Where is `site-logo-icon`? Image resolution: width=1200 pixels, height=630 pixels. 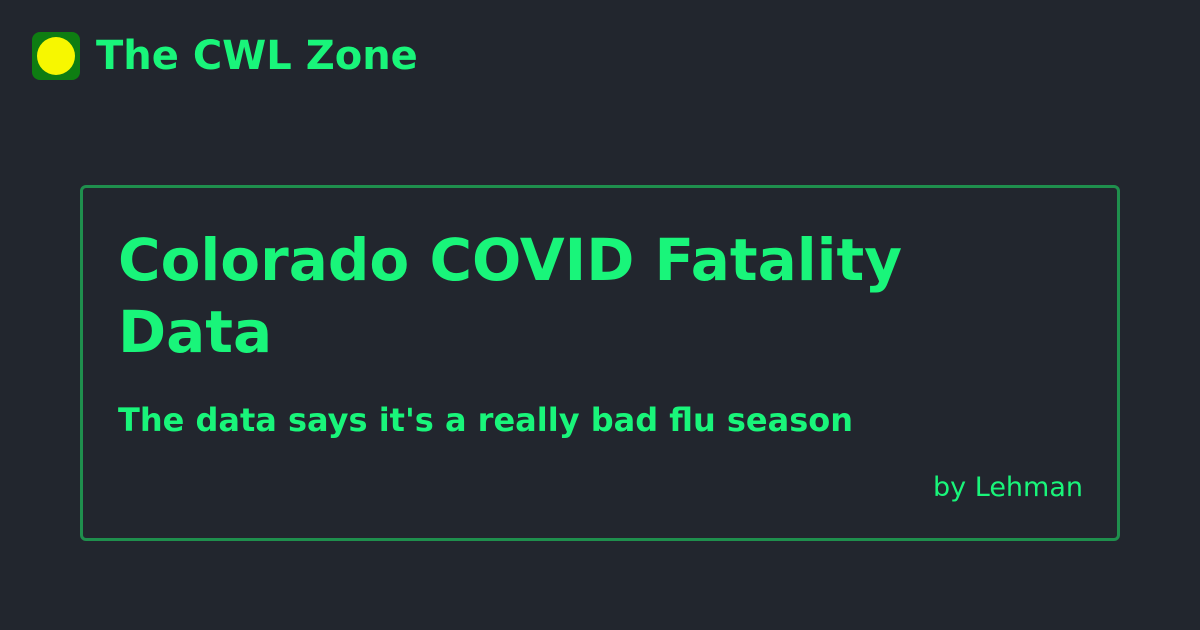
site-logo-icon is located at coordinates (56, 56).